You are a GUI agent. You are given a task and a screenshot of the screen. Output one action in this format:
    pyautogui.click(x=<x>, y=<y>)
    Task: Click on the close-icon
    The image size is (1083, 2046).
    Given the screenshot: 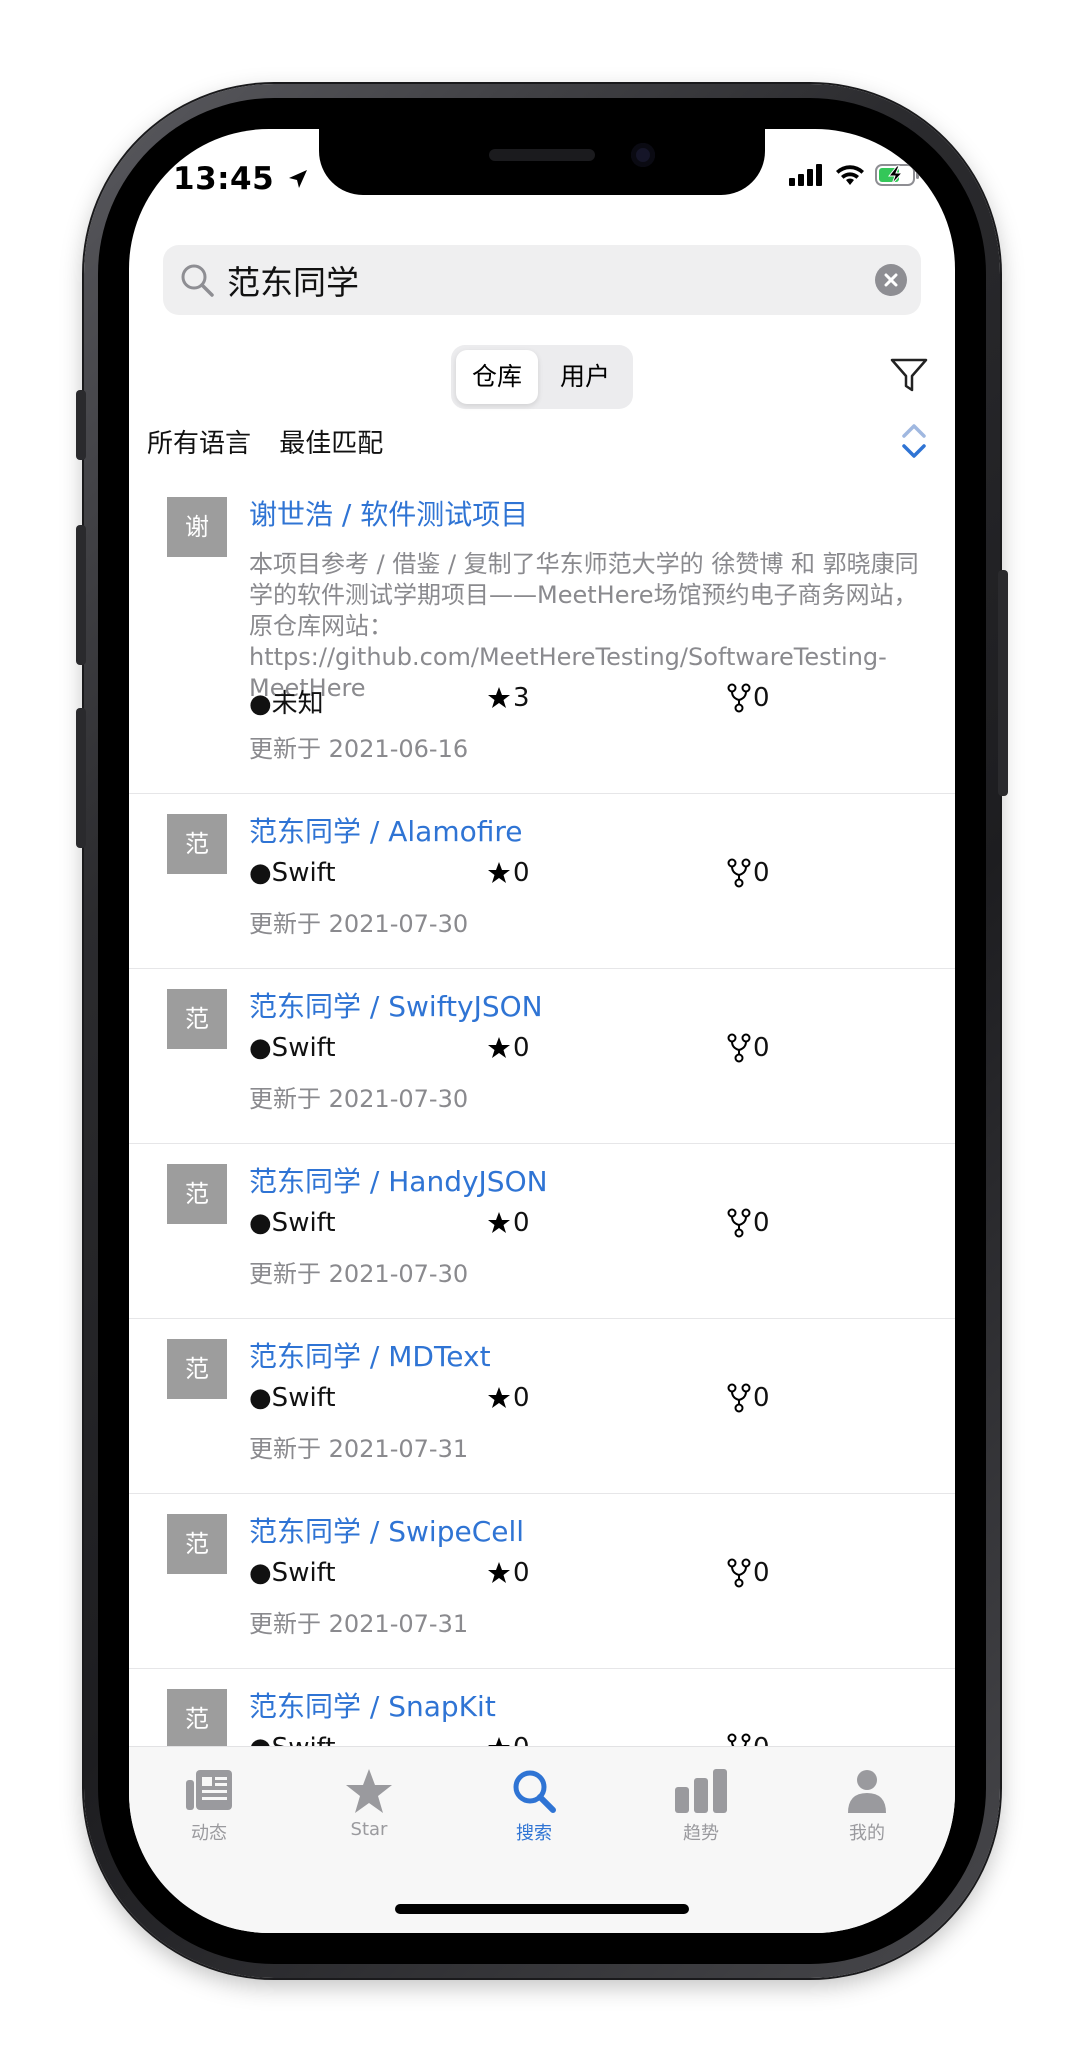 What is the action you would take?
    pyautogui.click(x=891, y=280)
    